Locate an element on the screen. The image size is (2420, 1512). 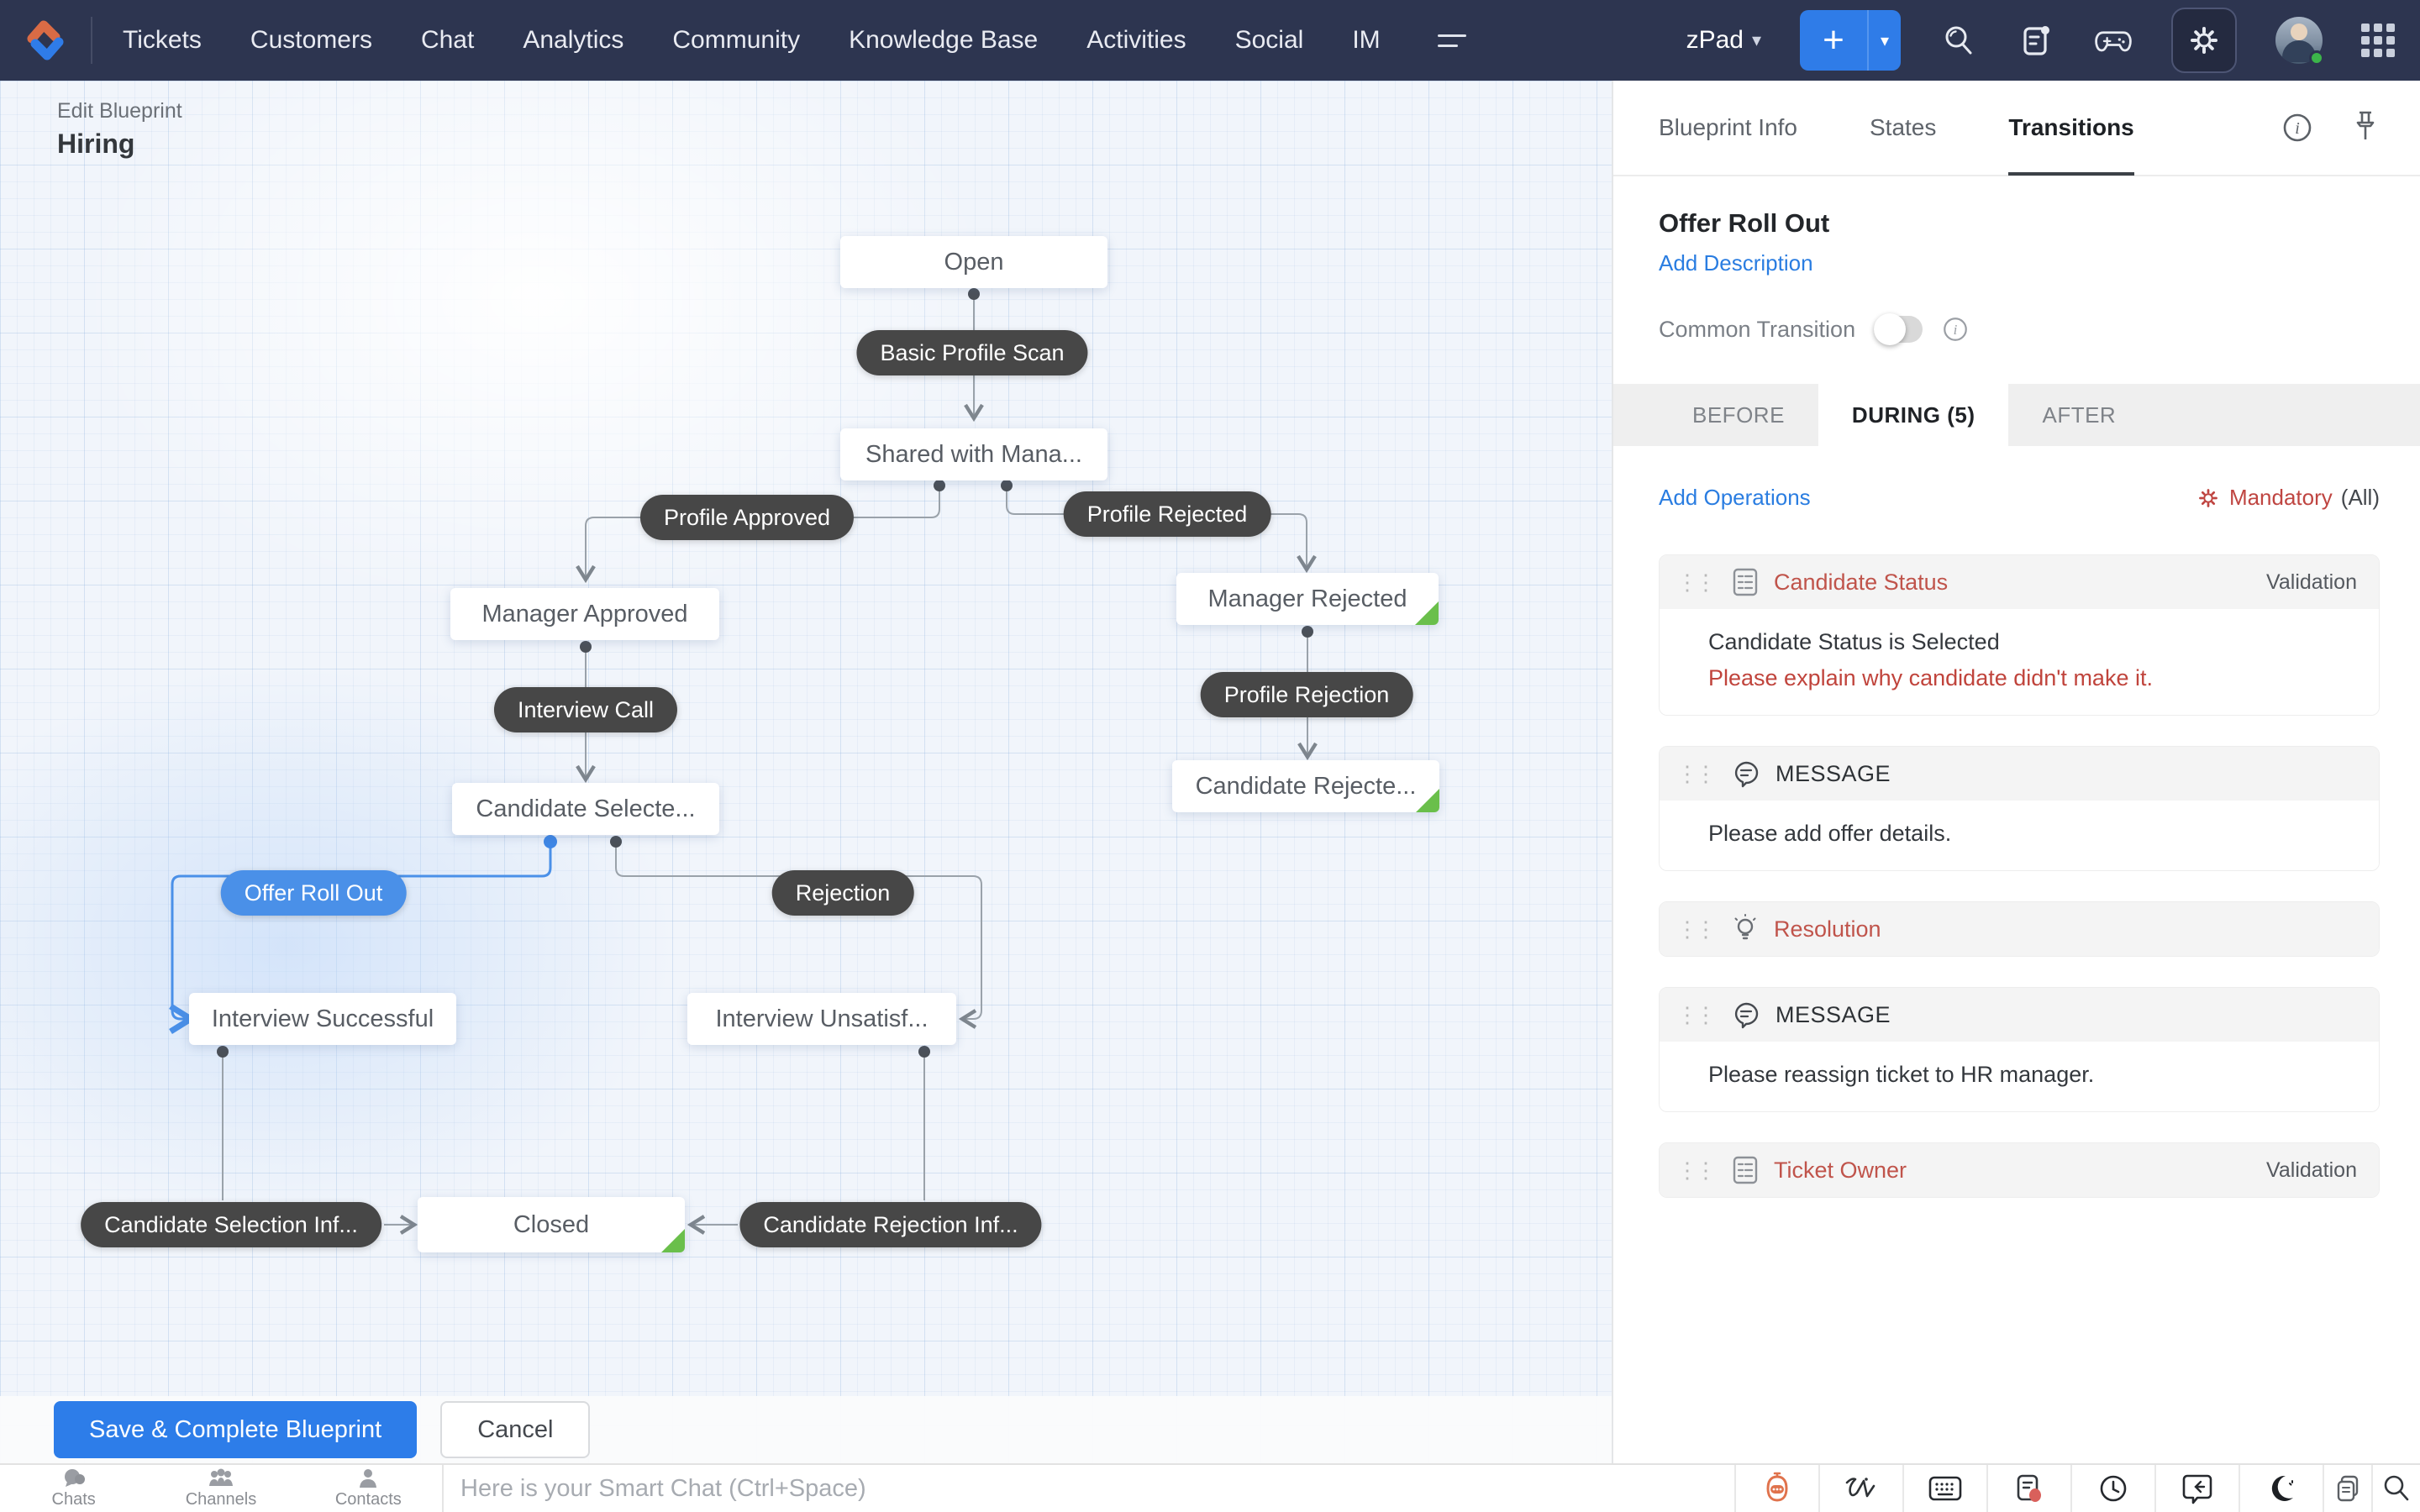
feedback-widget-button is located at coordinates (2196, 1488).